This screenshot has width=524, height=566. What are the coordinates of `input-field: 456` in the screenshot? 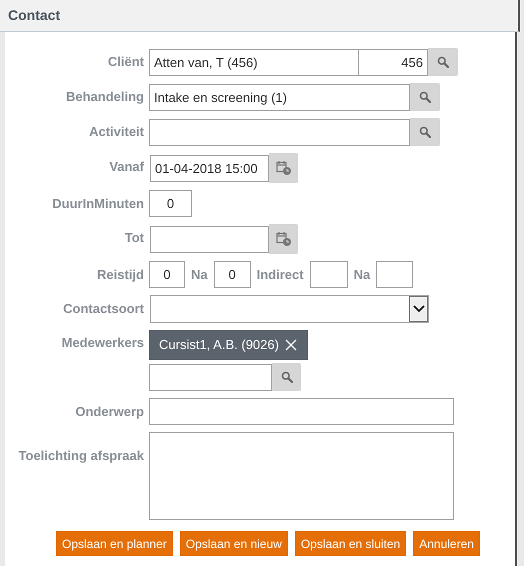 It's located at (393, 62).